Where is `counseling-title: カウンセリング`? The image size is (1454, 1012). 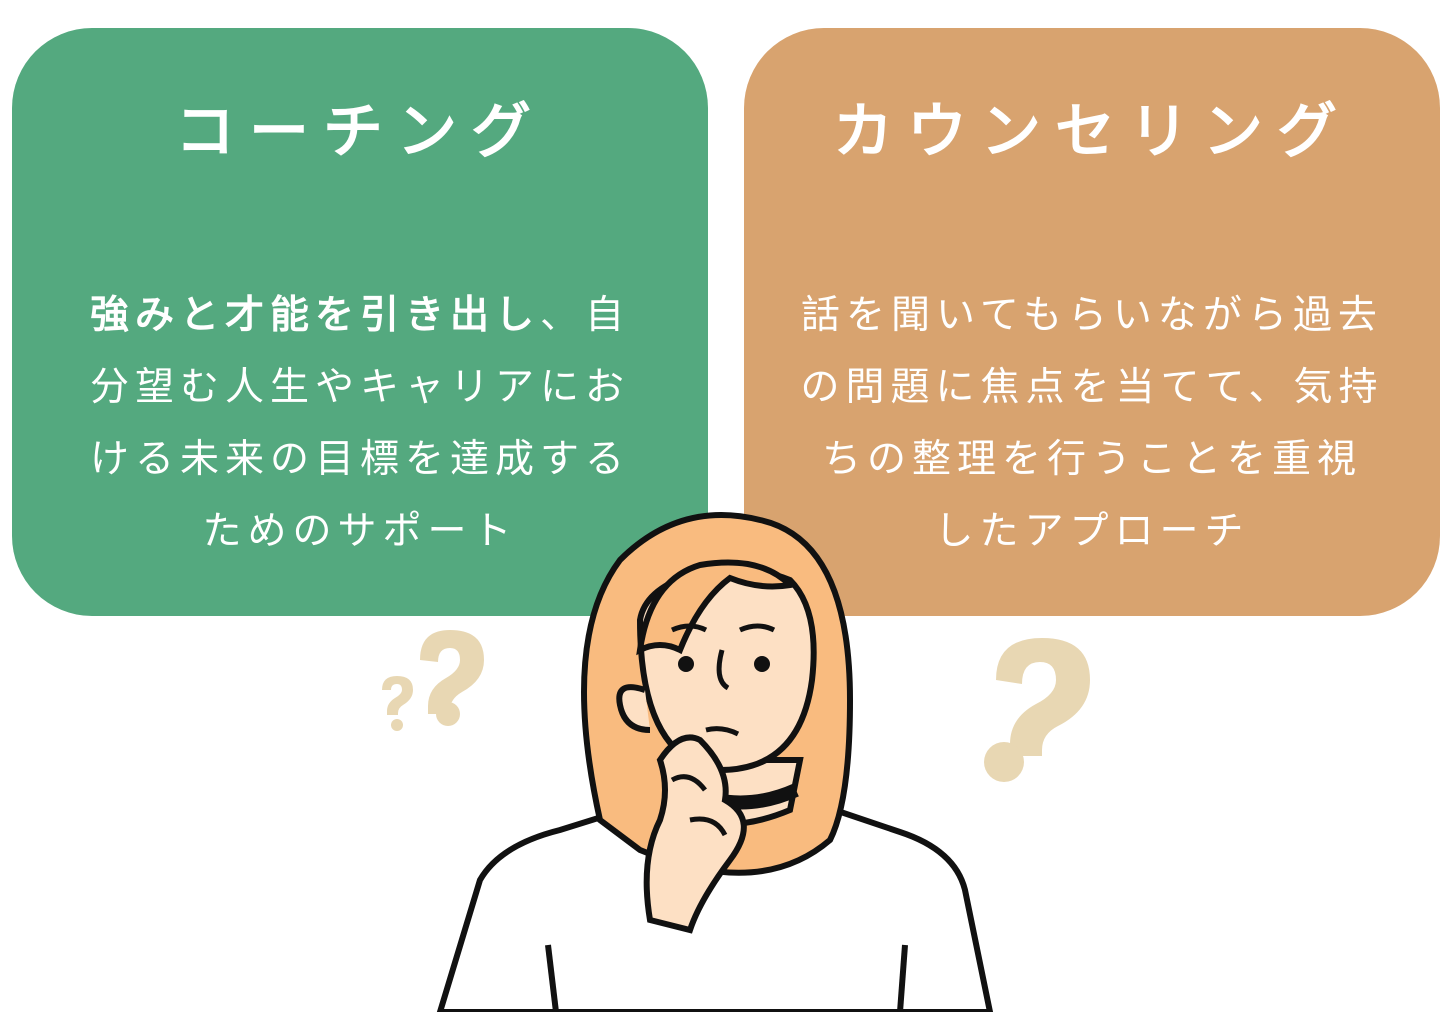
counseling-title: カウンセリング is located at coordinates (1092, 132).